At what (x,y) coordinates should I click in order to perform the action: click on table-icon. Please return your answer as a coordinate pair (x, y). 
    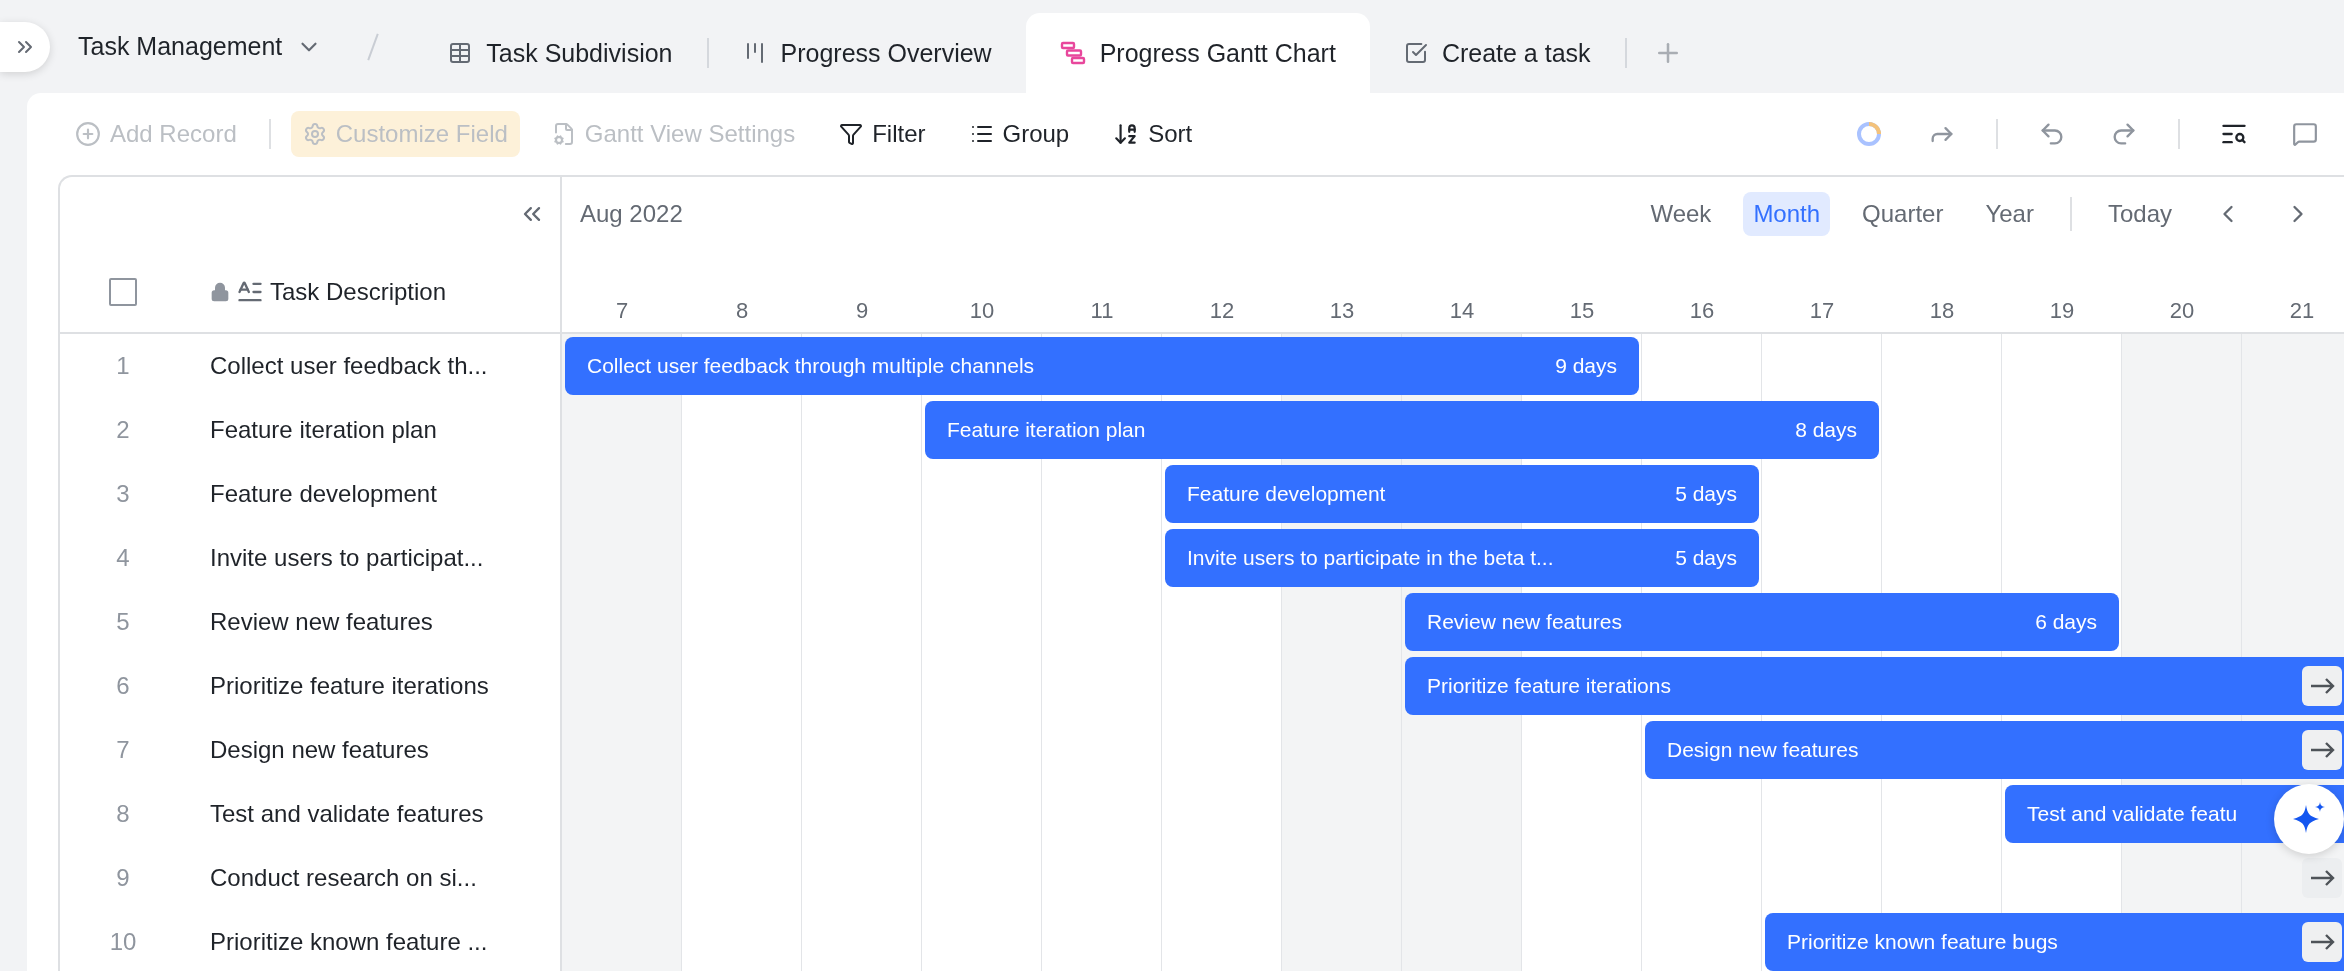
    Looking at the image, I should click on (460, 53).